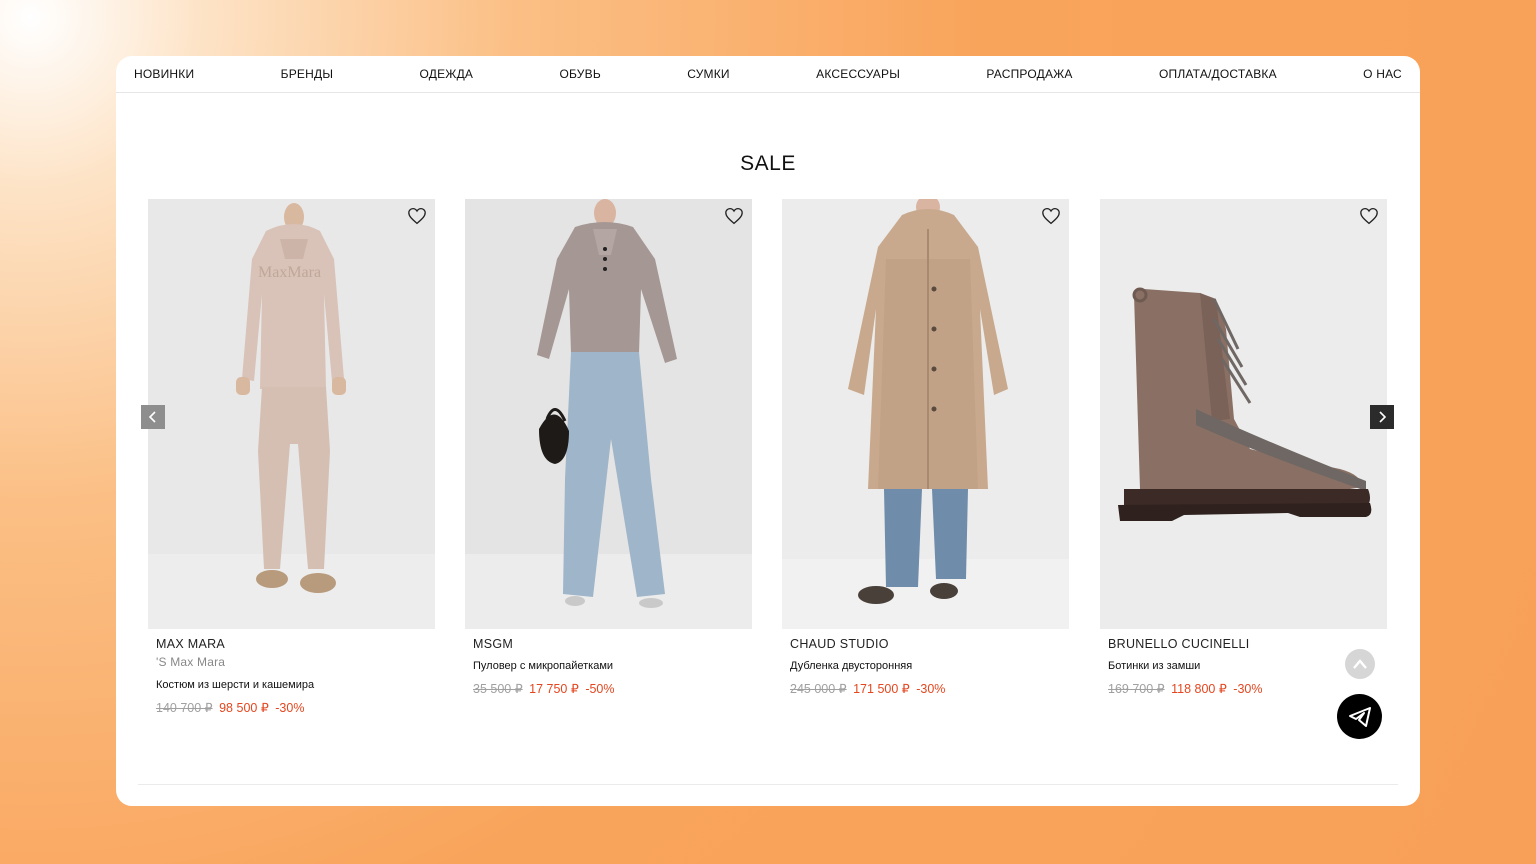  I want to click on scroll-to-top-button, so click(1360, 664).